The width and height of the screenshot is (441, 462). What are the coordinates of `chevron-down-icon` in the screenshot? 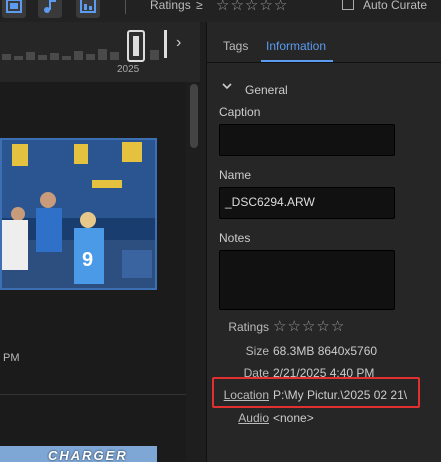 It's located at (227, 86).